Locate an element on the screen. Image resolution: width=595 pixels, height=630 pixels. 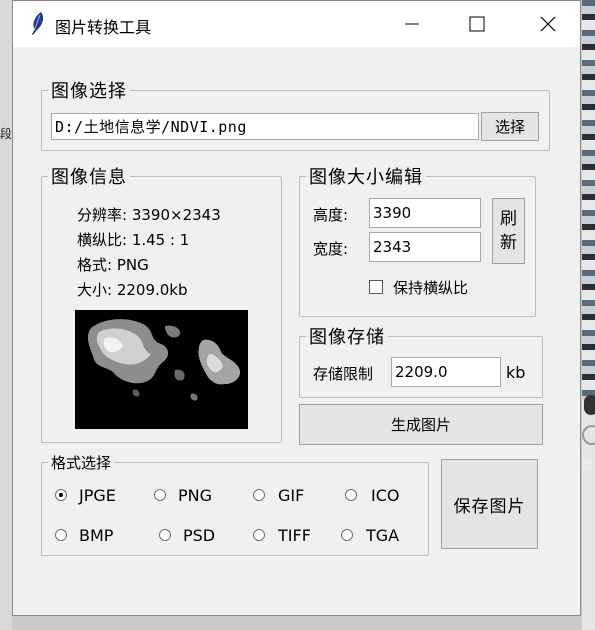
minimize-button is located at coordinates (412, 24).